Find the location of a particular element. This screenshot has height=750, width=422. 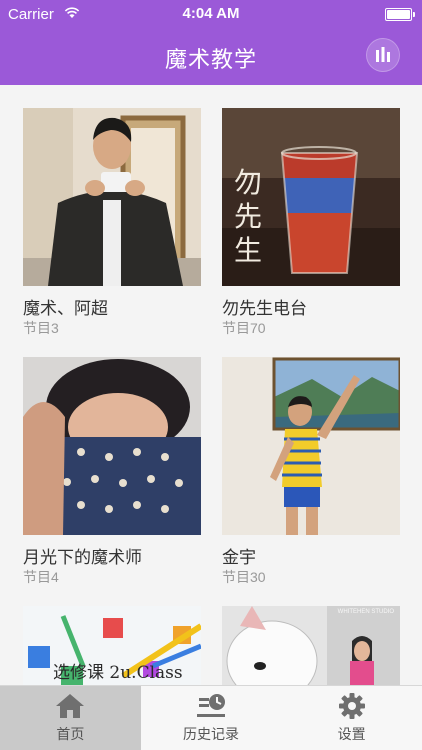

program-card: 选修课 2u.Class is located at coordinates (112, 645).